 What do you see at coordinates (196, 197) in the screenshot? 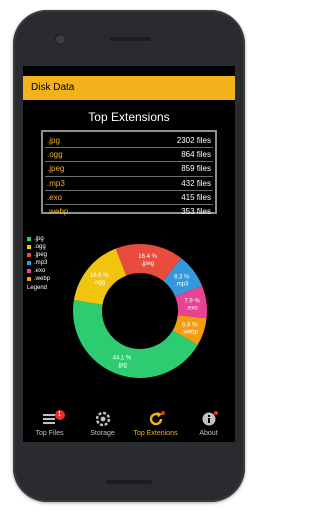
I see `extension-count: 415 files` at bounding box center [196, 197].